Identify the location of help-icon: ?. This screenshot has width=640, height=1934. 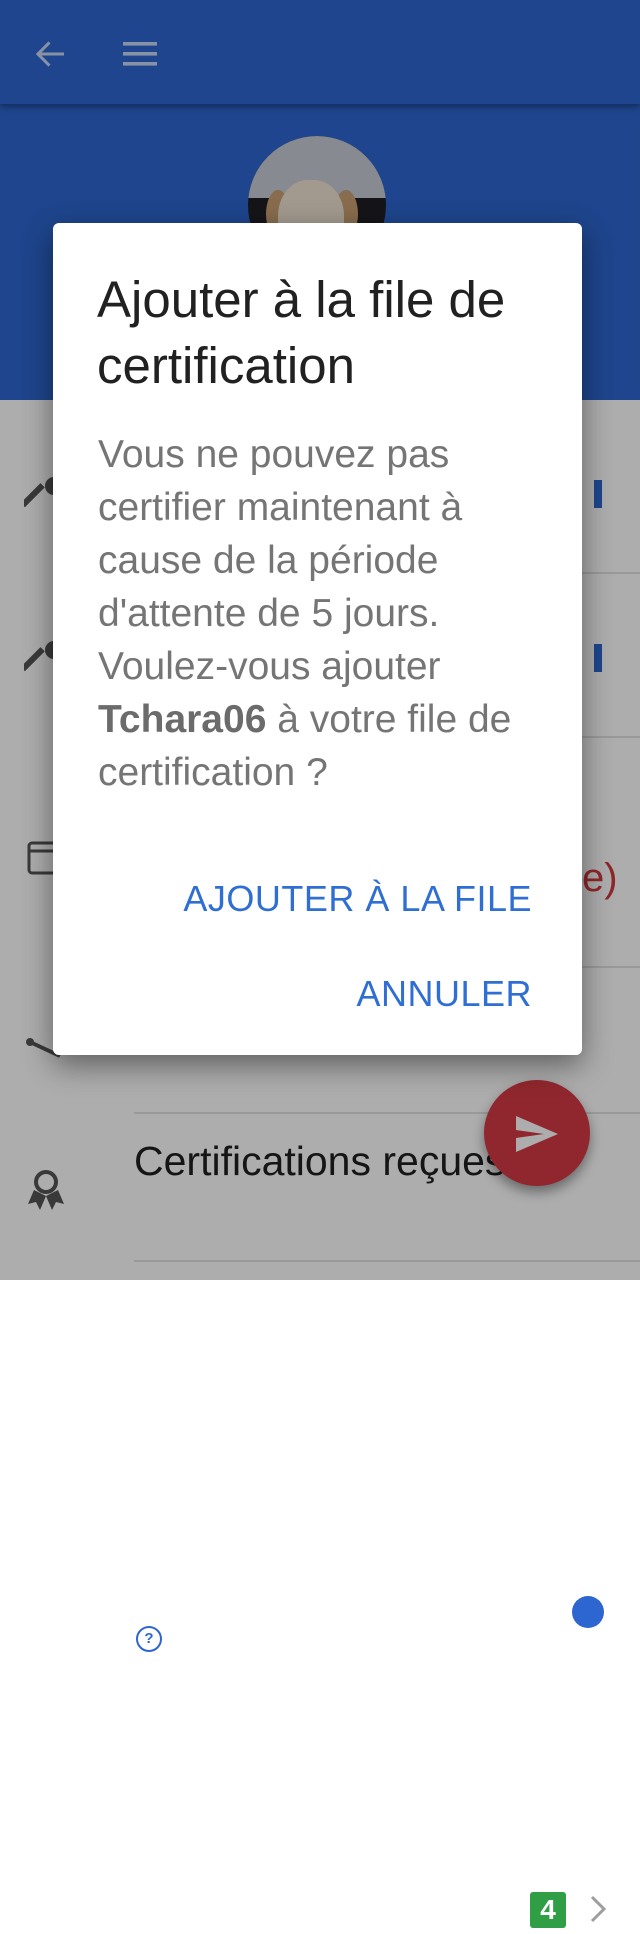
(149, 1639).